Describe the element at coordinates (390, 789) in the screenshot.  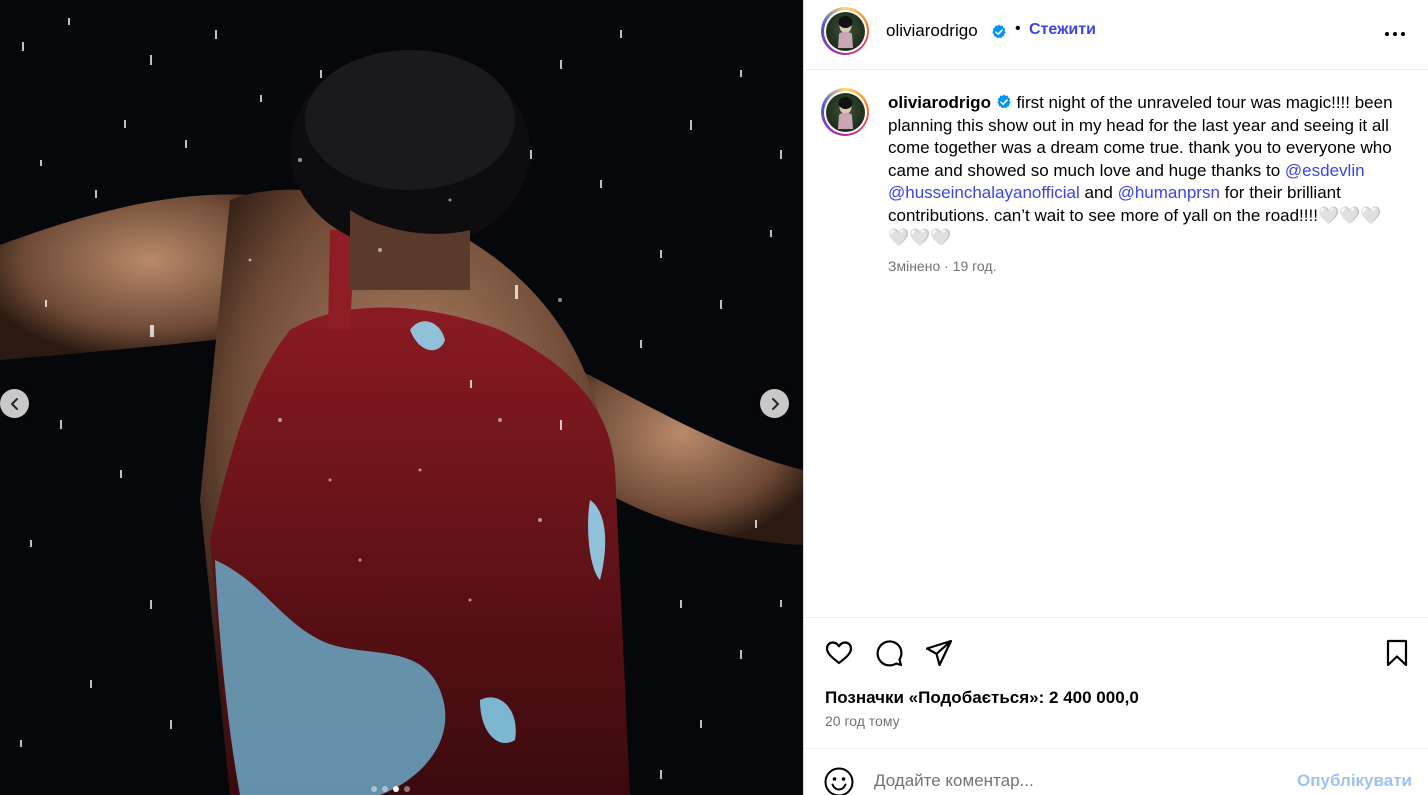
I see `slide-indicator` at that location.